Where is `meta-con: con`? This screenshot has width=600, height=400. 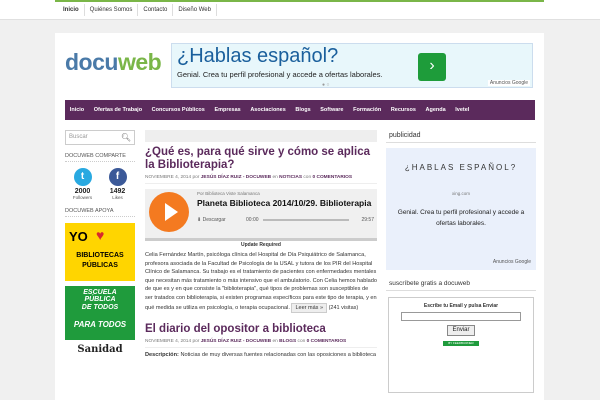 meta-con: con is located at coordinates (307, 177).